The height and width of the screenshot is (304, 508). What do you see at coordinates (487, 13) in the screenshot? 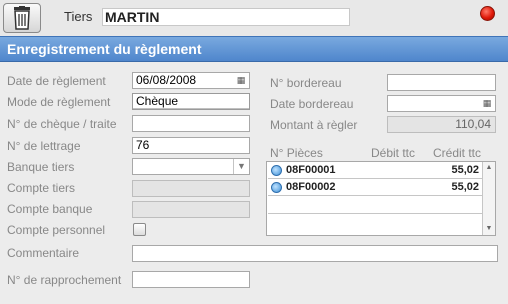
I see `close-button` at bounding box center [487, 13].